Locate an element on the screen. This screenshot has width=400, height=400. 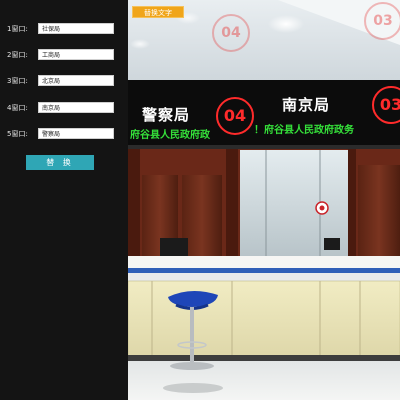
window-5-row: 5窗口: is located at coordinates (62, 133).